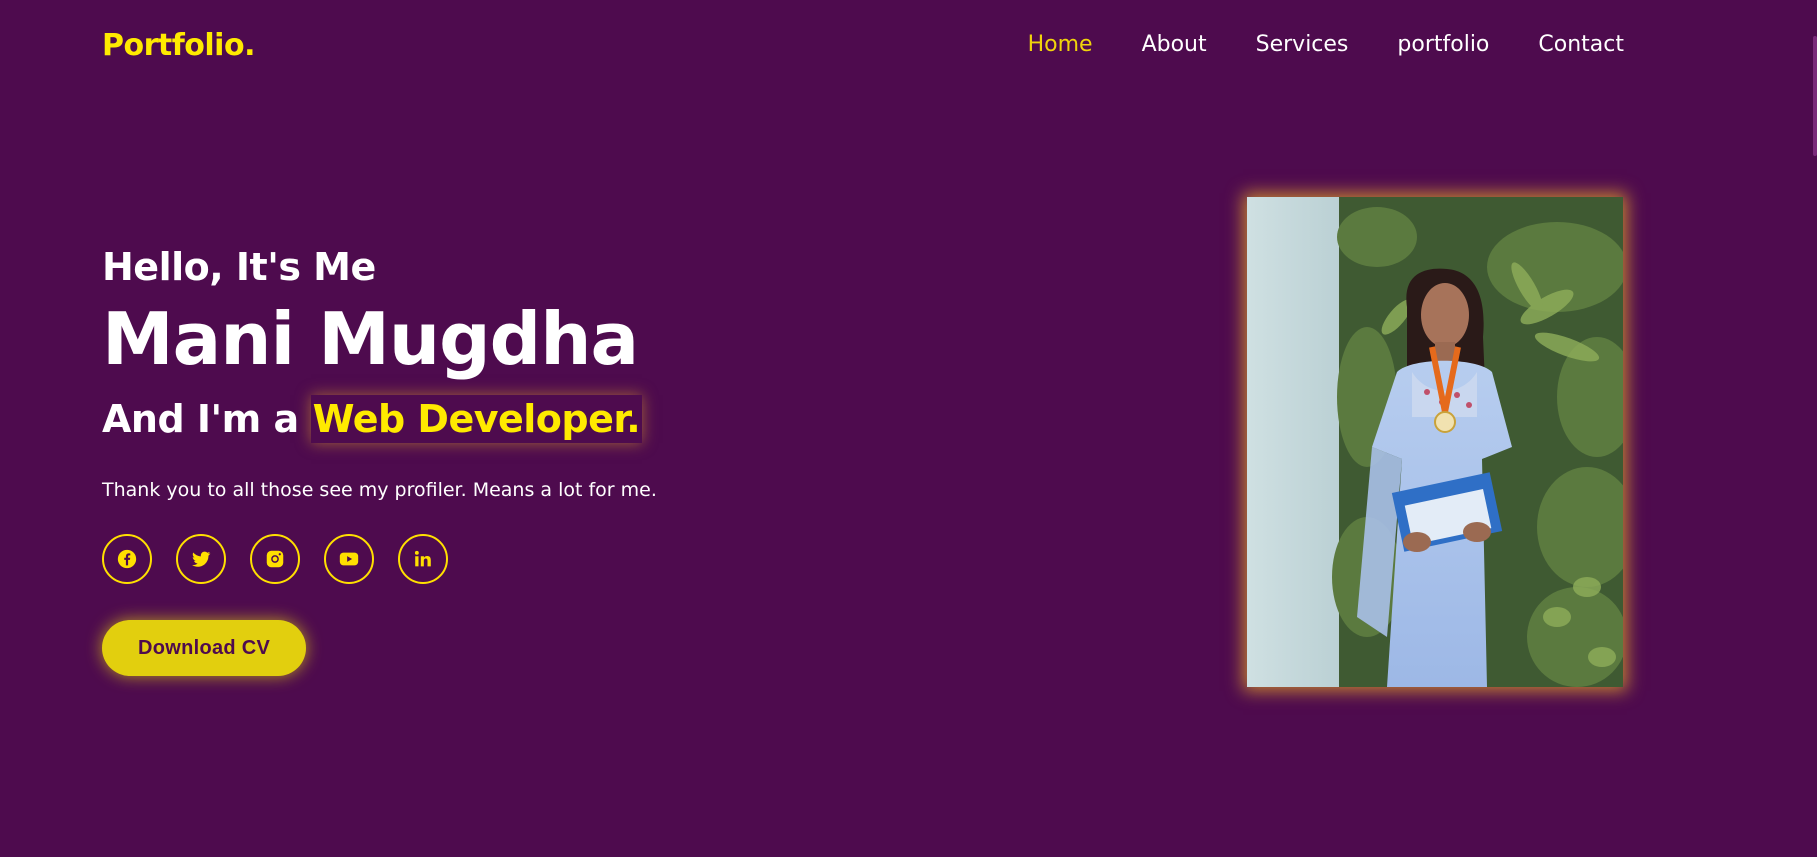 This screenshot has height=857, width=1817. I want to click on role-line: And I'm a Web Developer., so click(379, 419).